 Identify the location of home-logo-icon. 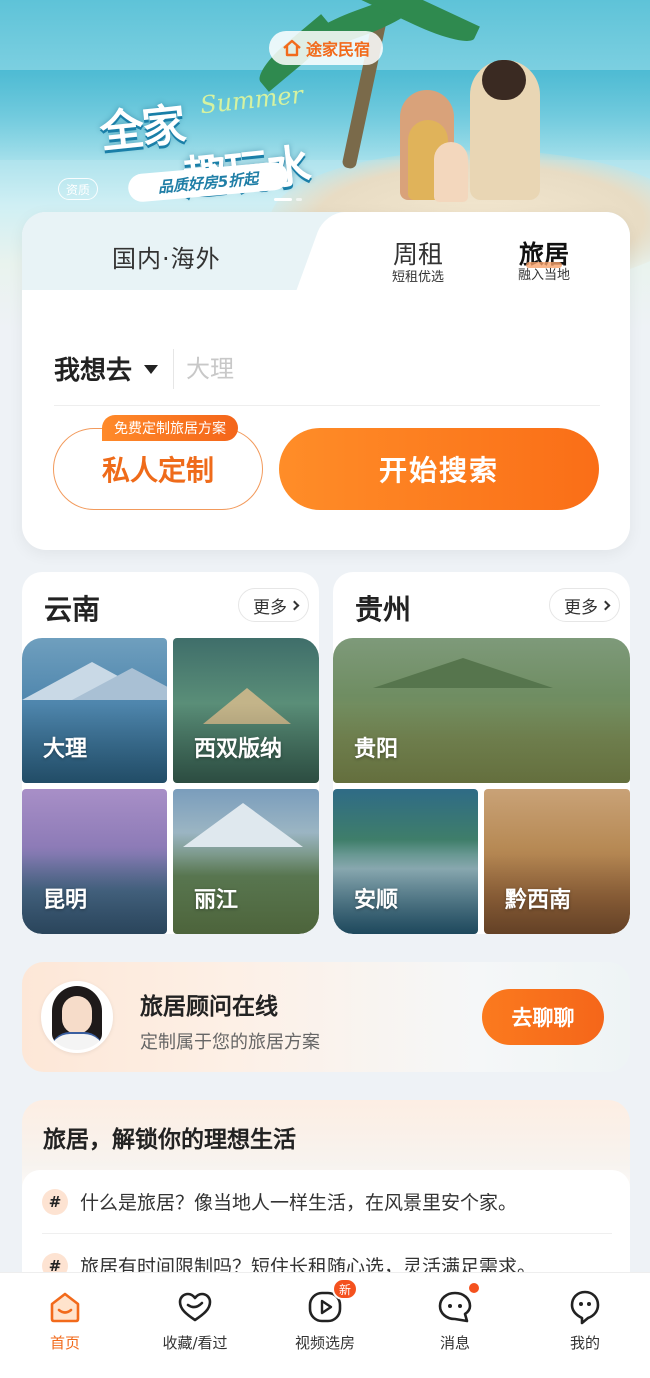
(292, 48).